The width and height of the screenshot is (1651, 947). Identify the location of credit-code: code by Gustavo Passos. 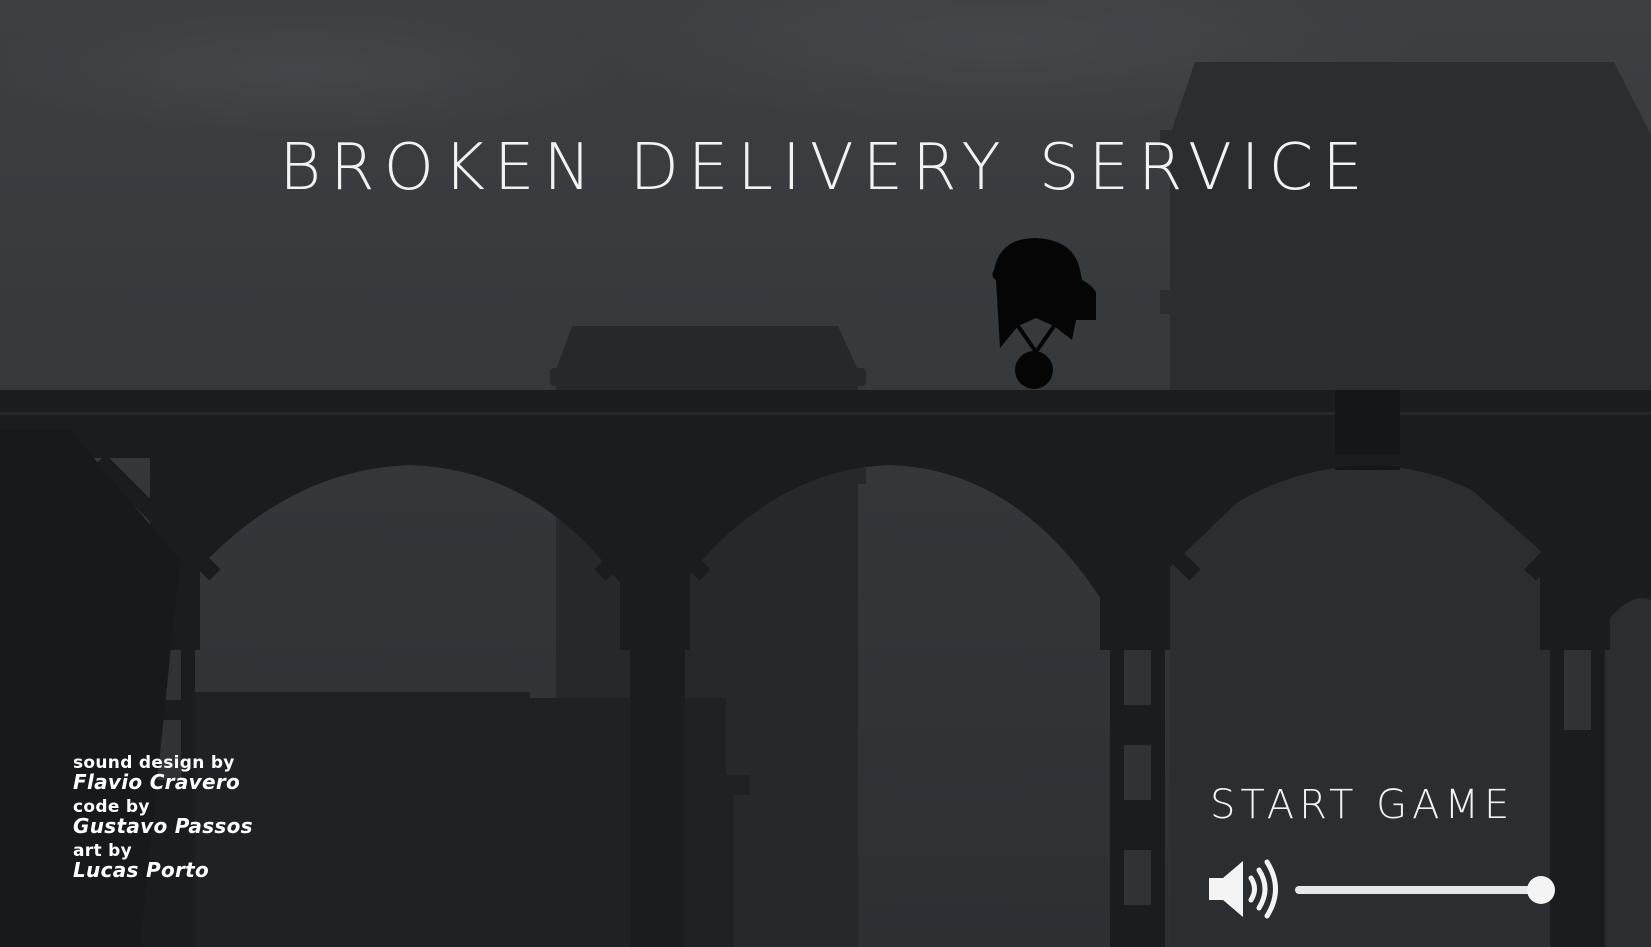
(163, 817).